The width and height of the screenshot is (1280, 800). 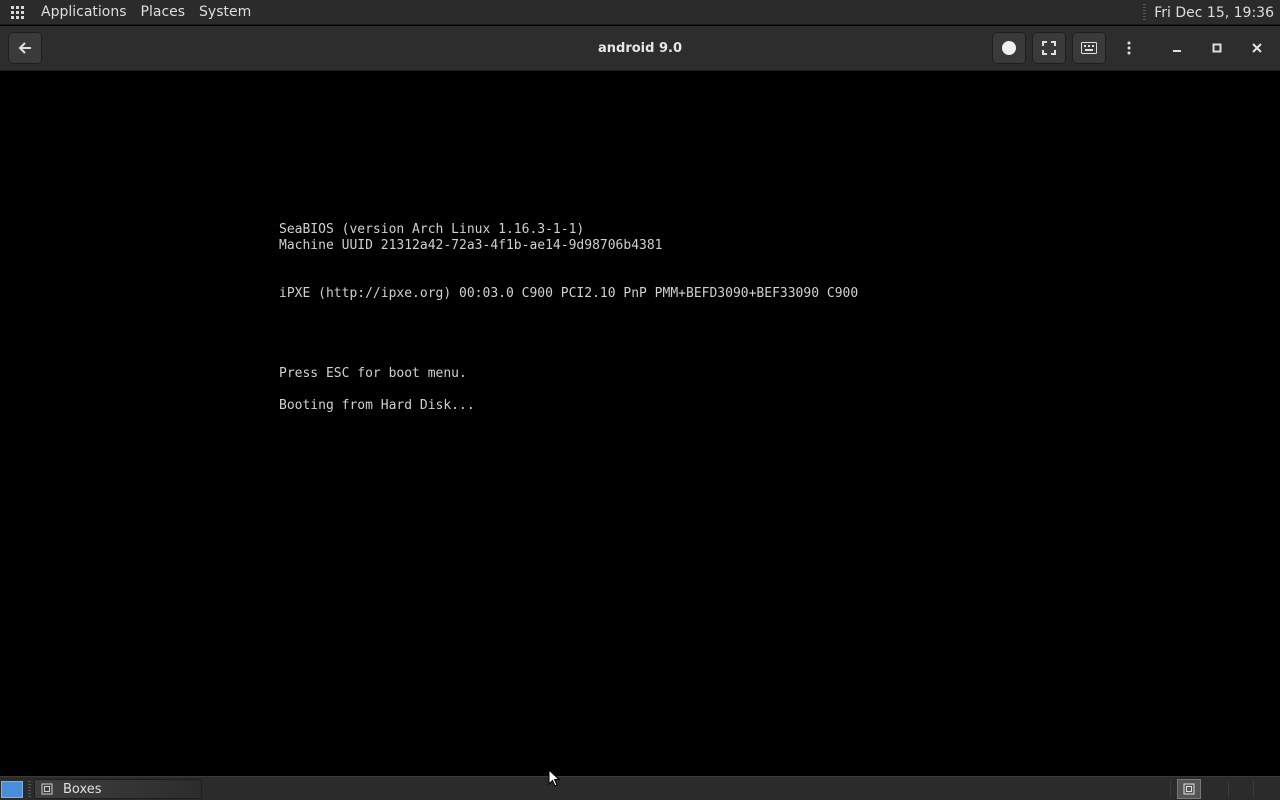 I want to click on fullscreen-icon, so click(x=1049, y=48).